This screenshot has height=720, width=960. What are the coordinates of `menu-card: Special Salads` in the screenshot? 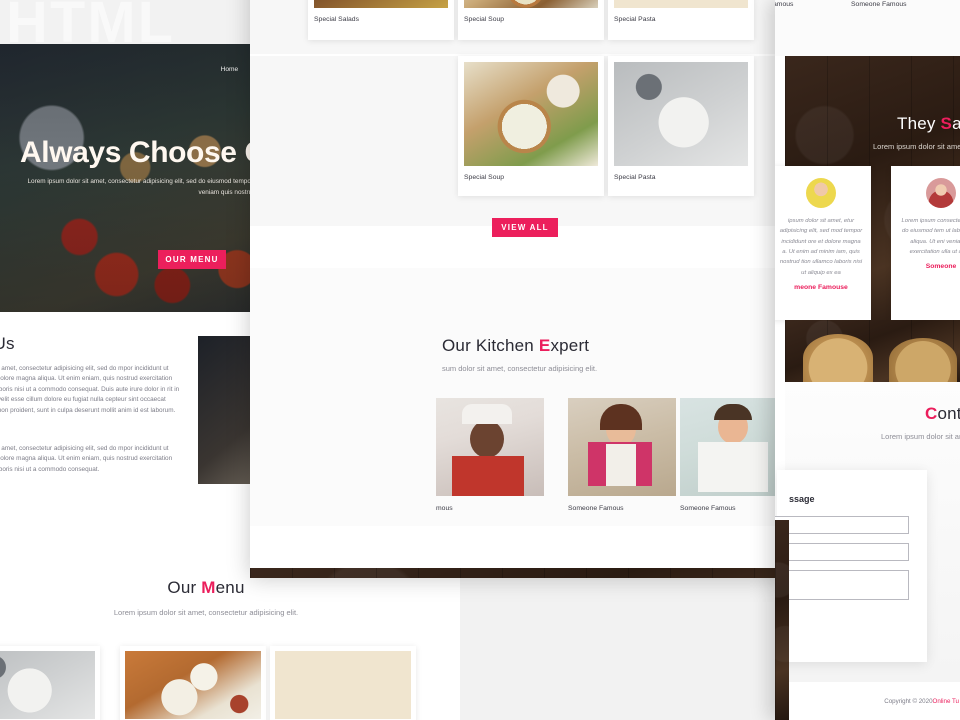 It's located at (381, 20).